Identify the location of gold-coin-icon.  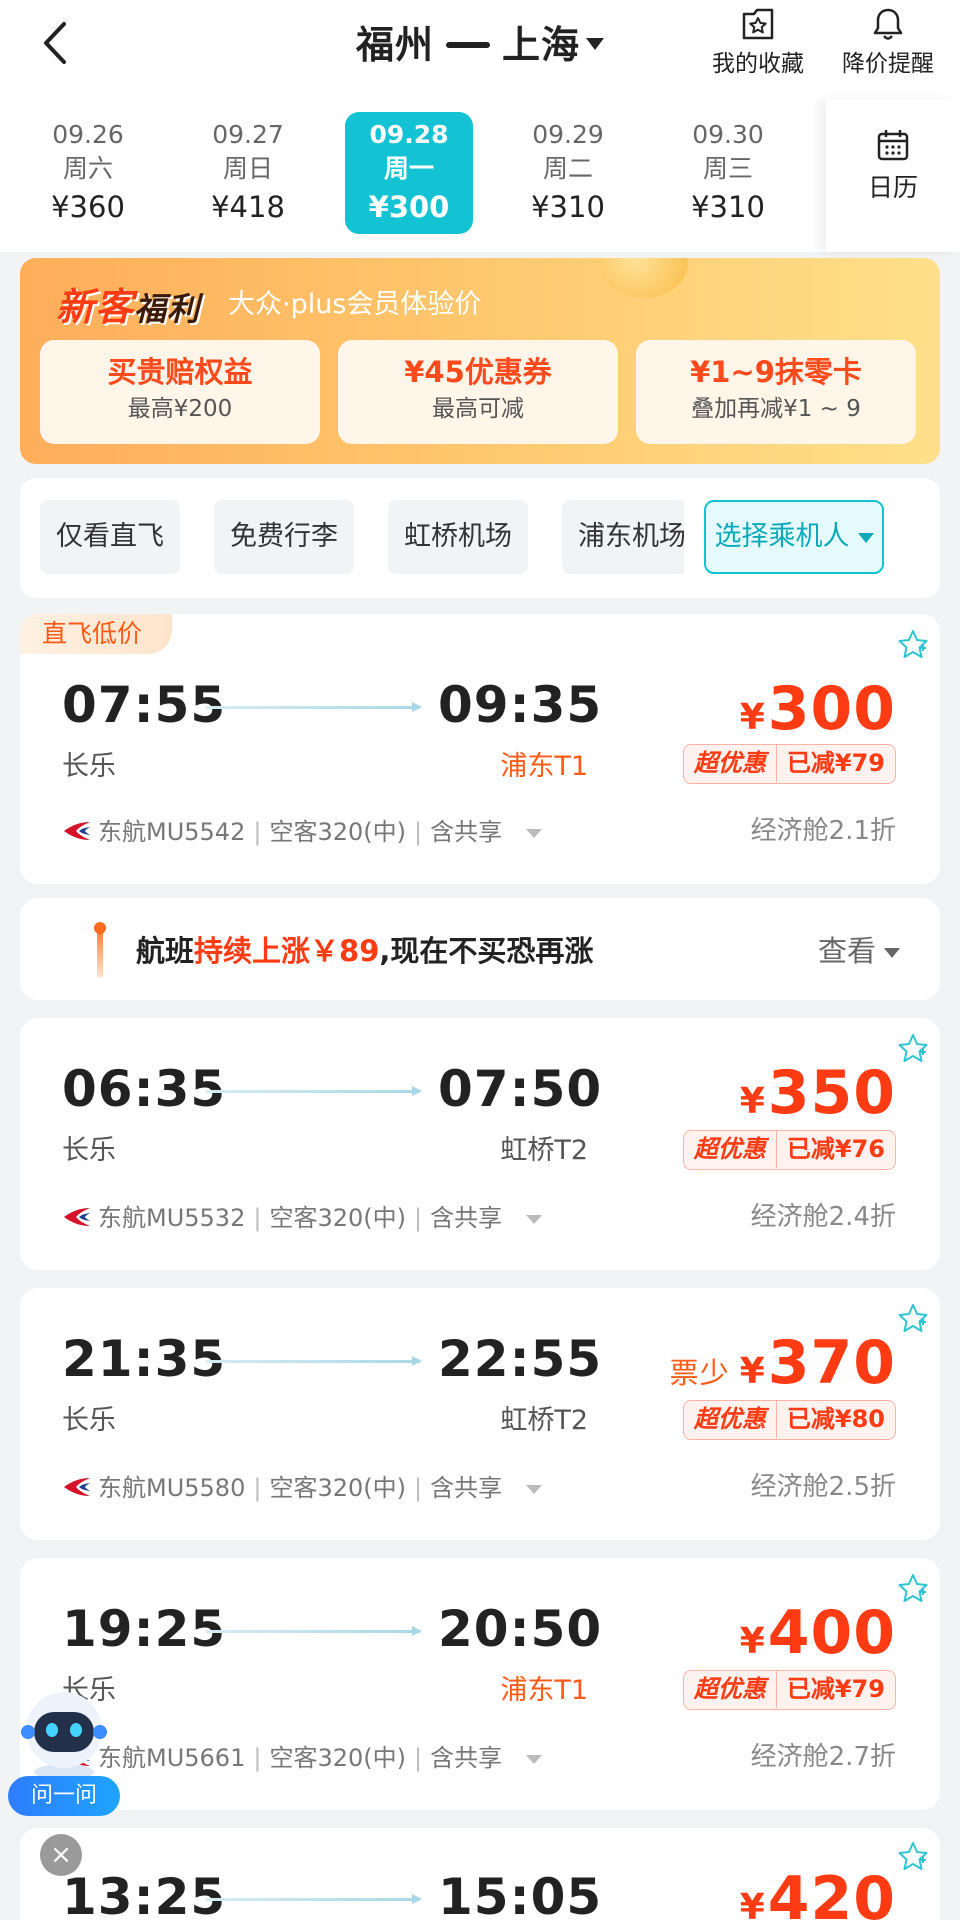
(644, 278).